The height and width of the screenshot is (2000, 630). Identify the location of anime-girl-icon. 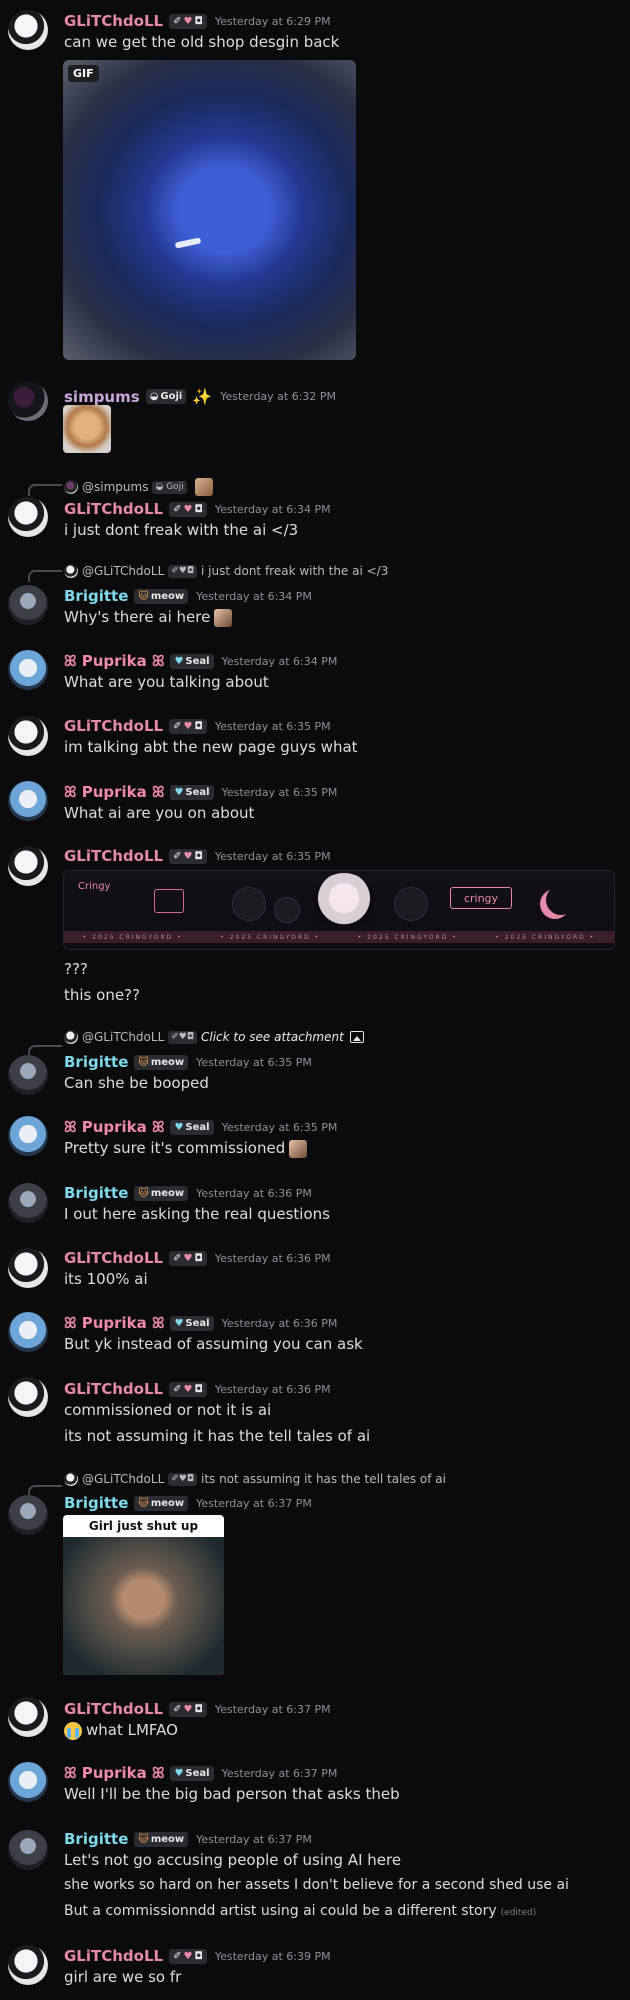
(344, 901).